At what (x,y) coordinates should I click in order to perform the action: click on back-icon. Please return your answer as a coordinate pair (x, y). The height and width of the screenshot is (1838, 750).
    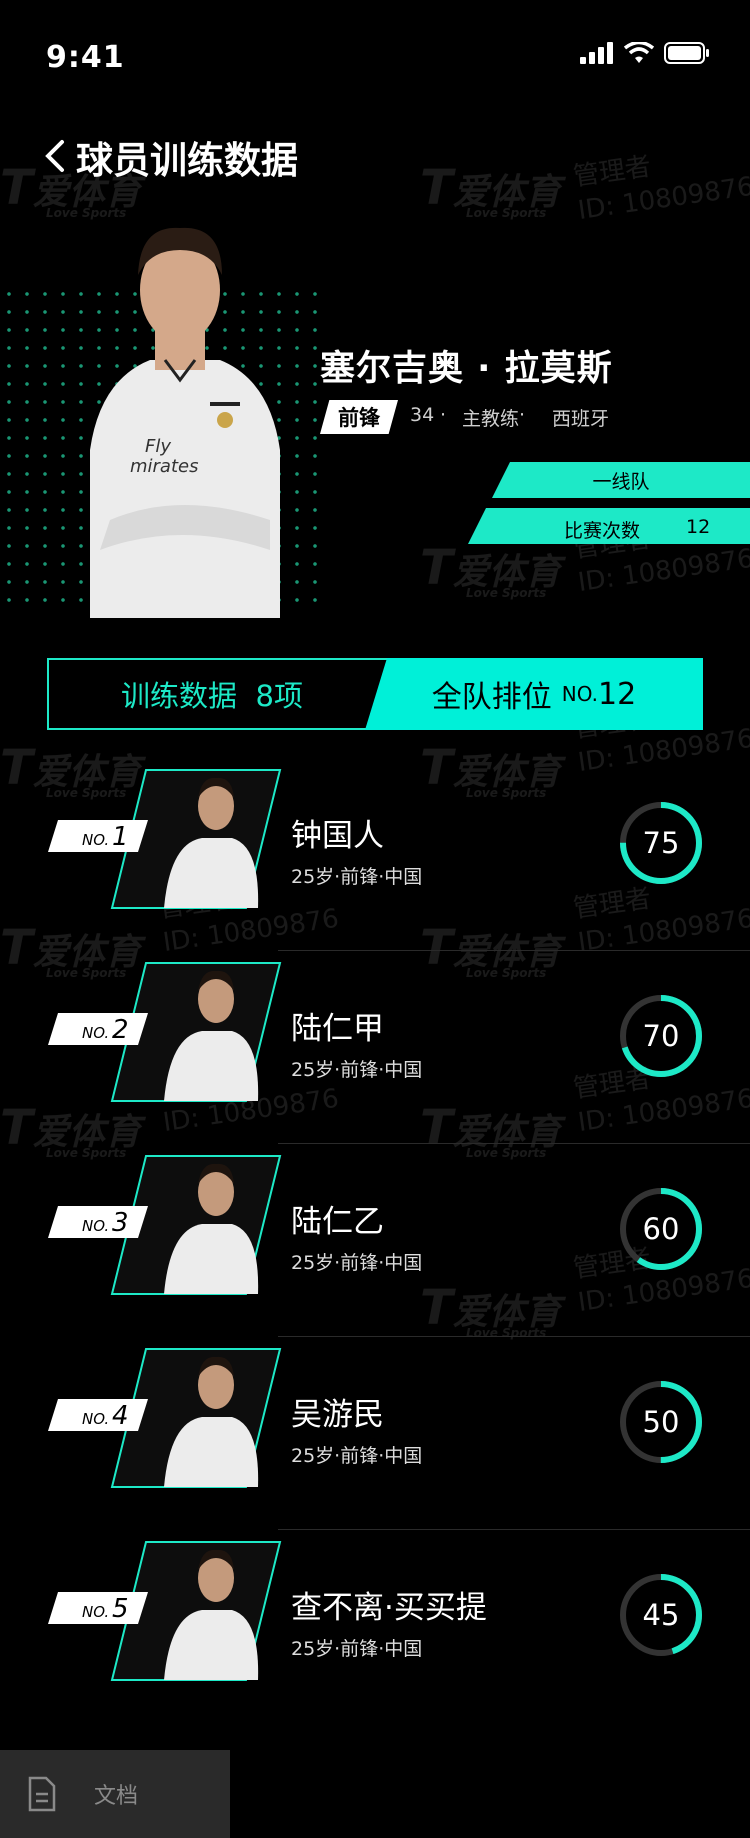
    Looking at the image, I should click on (55, 156).